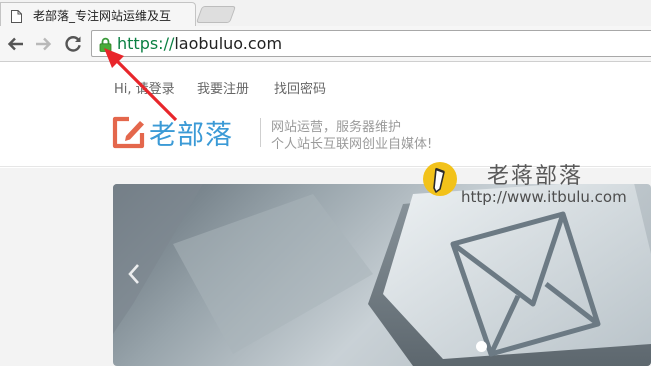 This screenshot has height=366, width=651. I want to click on logo-divider, so click(260, 132).